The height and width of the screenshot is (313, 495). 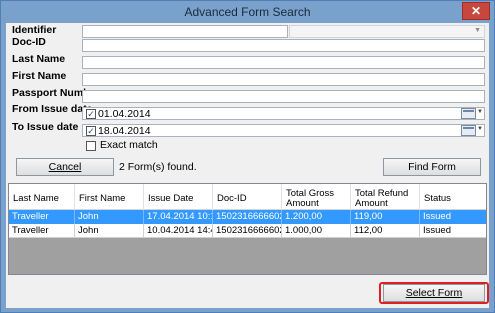 What do you see at coordinates (316, 197) in the screenshot?
I see `column-header-total-gross-amount: Total Gross Amount` at bounding box center [316, 197].